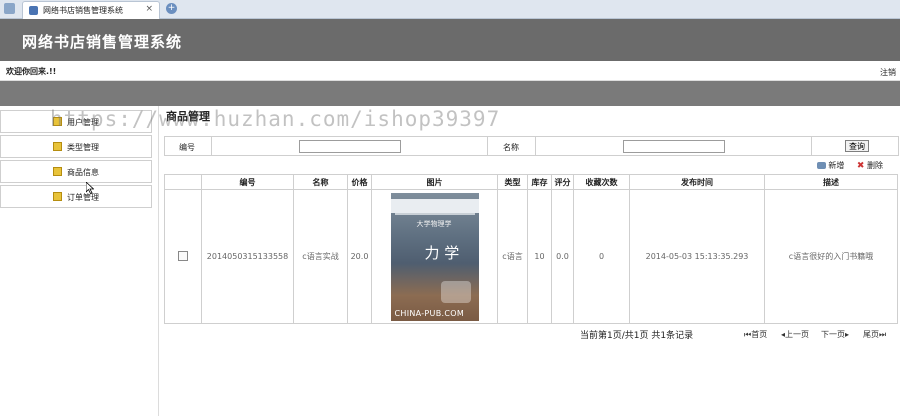 This screenshot has height=416, width=900. What do you see at coordinates (434, 182) in the screenshot?
I see `col-image: 图片` at bounding box center [434, 182].